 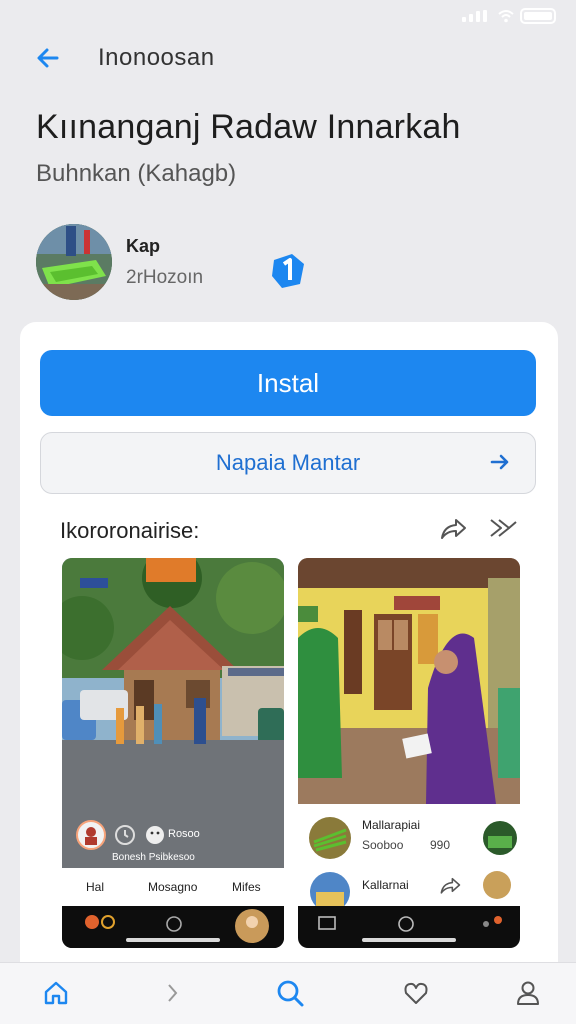 I want to click on wifi-icon, so click(x=506, y=16).